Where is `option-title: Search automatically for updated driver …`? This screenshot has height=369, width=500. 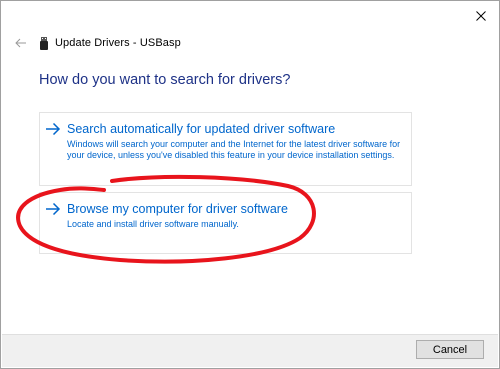
option-title: Search automatically for updated driver … is located at coordinates (201, 129).